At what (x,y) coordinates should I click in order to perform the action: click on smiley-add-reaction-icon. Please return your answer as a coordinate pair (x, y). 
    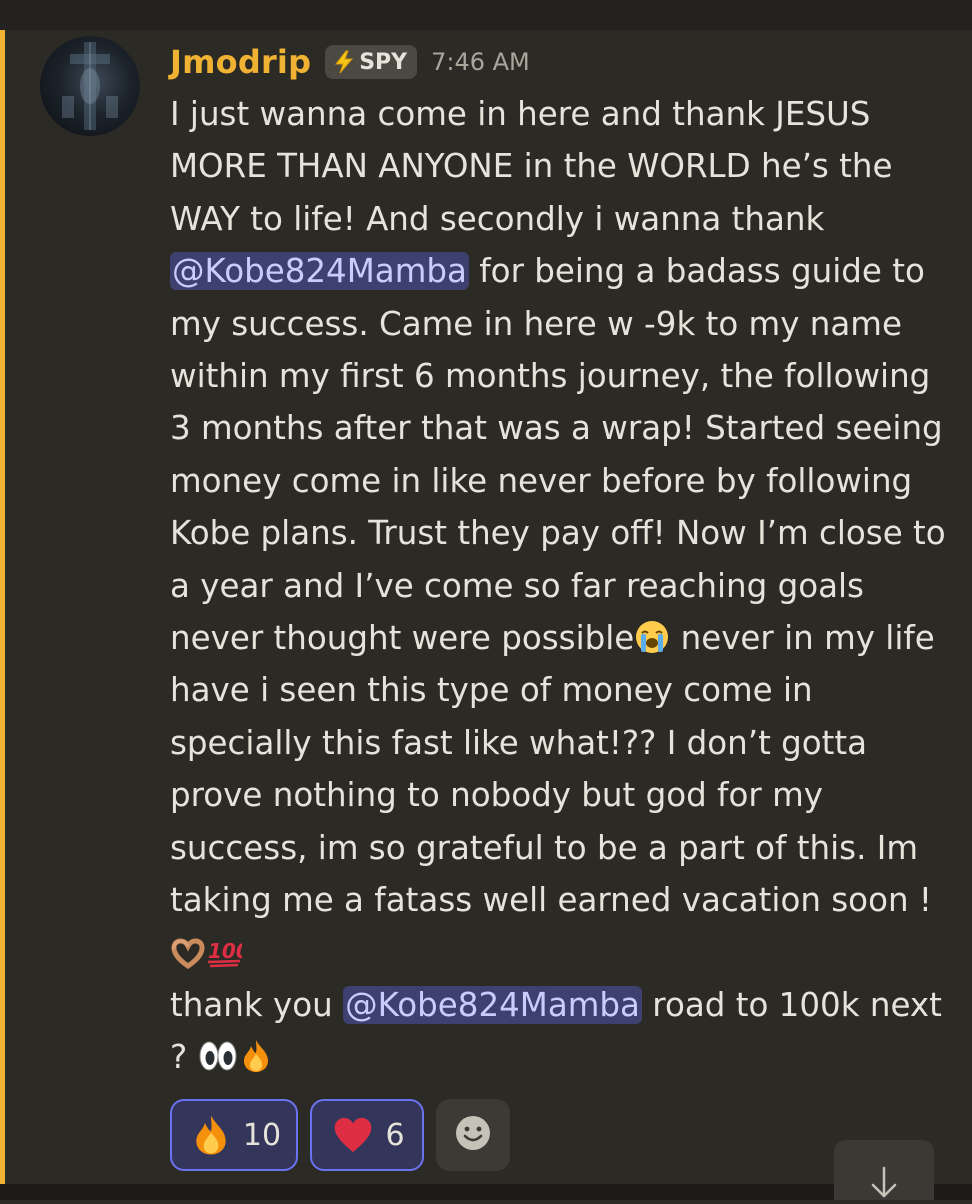
    Looking at the image, I should click on (473, 1135).